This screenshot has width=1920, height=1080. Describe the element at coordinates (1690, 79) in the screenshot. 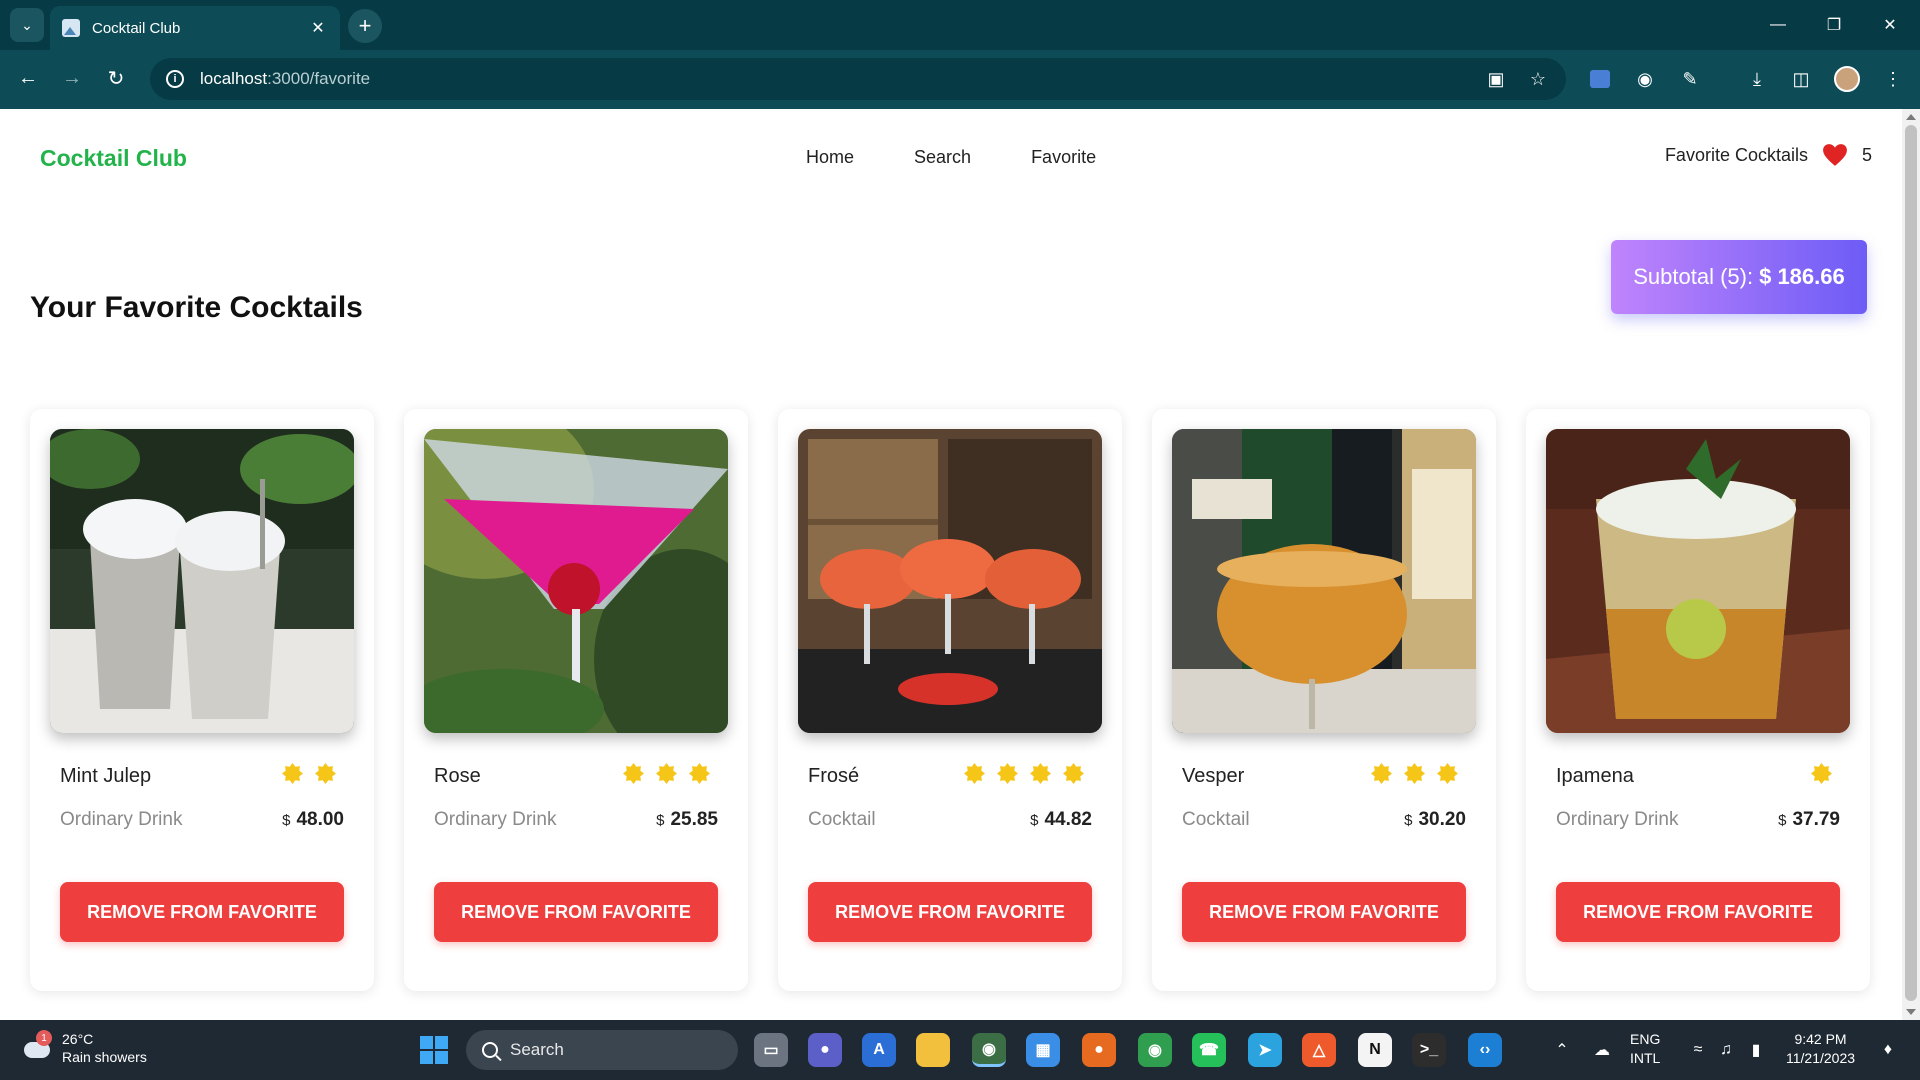

I see `extensions-icon: ✎` at that location.